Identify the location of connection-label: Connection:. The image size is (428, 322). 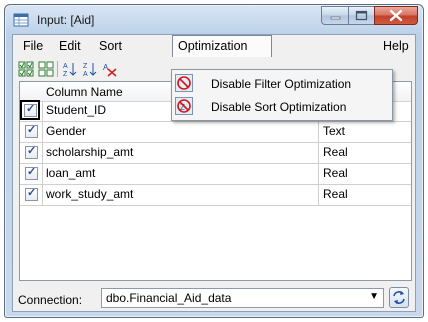
(50, 300).